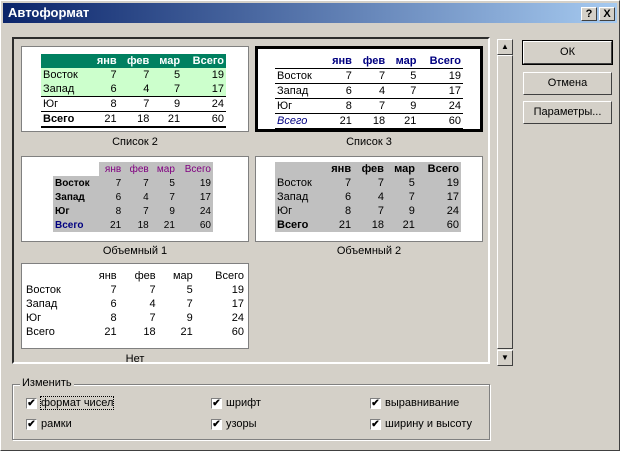 This screenshot has height=451, width=620. I want to click on cell: 9, so click(163, 211).